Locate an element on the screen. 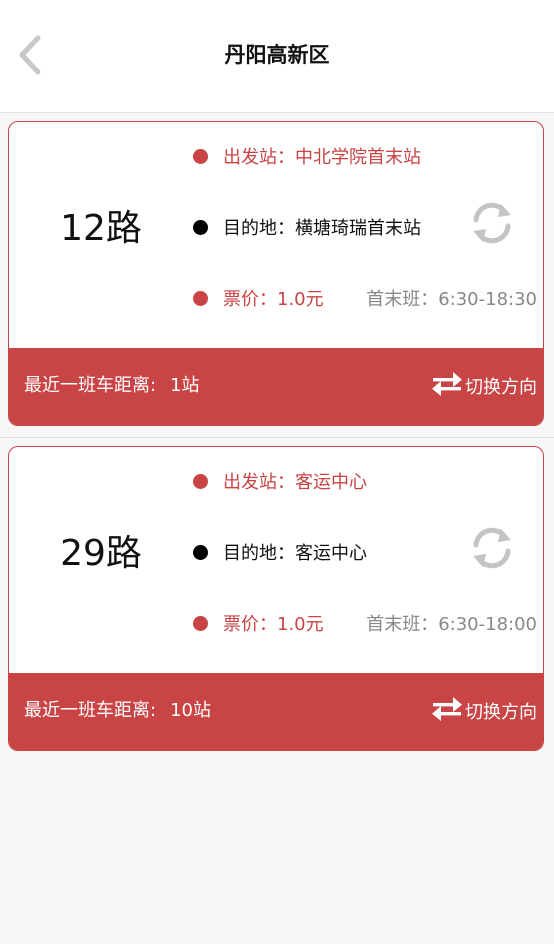 This screenshot has width=554, height=944. nearest-stop-count: 1站 is located at coordinates (185, 385).